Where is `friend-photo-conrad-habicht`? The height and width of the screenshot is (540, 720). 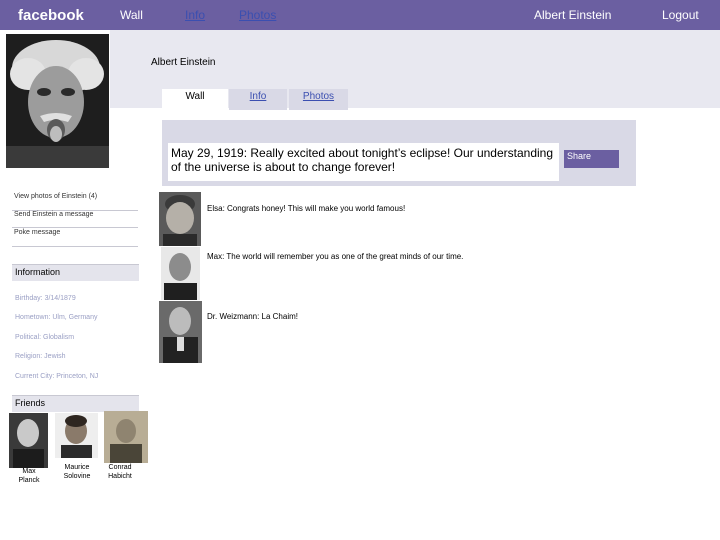
friend-photo-conrad-habicht is located at coordinates (126, 437).